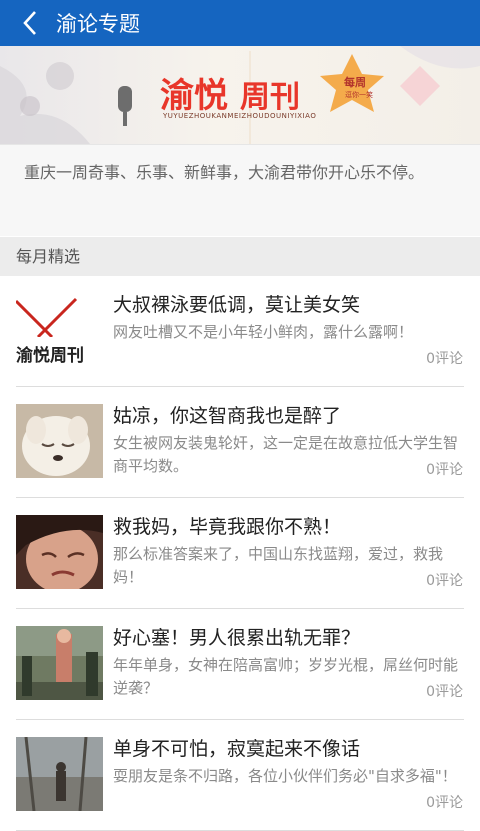  Describe the element at coordinates (237, 749) in the screenshot. I see `article-title: 单身不可怕，寂寞起来不像话` at that location.